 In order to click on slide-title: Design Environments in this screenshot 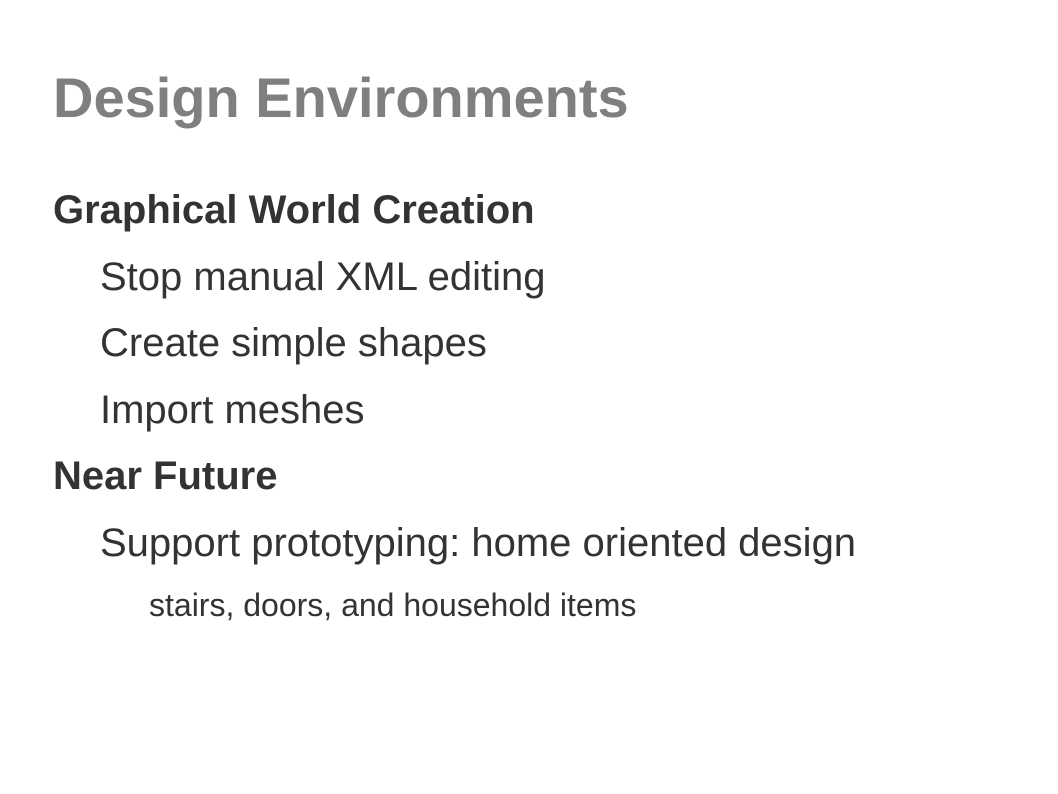, I will do `click(341, 97)`.